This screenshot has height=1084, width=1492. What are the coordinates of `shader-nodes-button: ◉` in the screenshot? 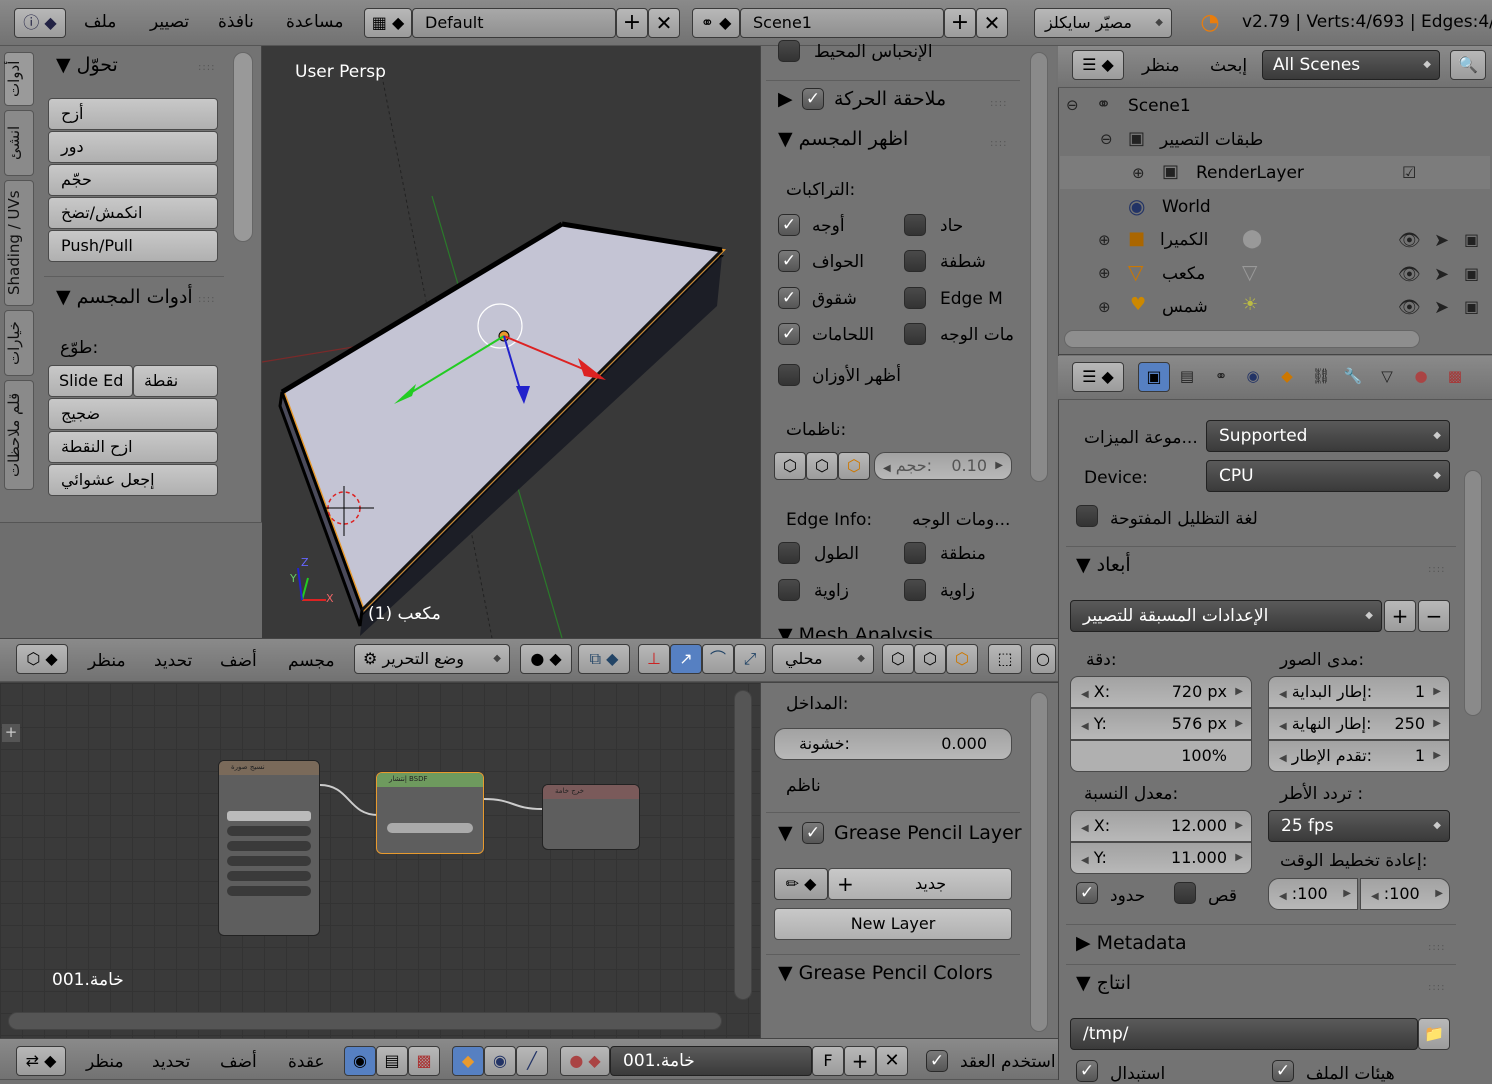 It's located at (360, 1061).